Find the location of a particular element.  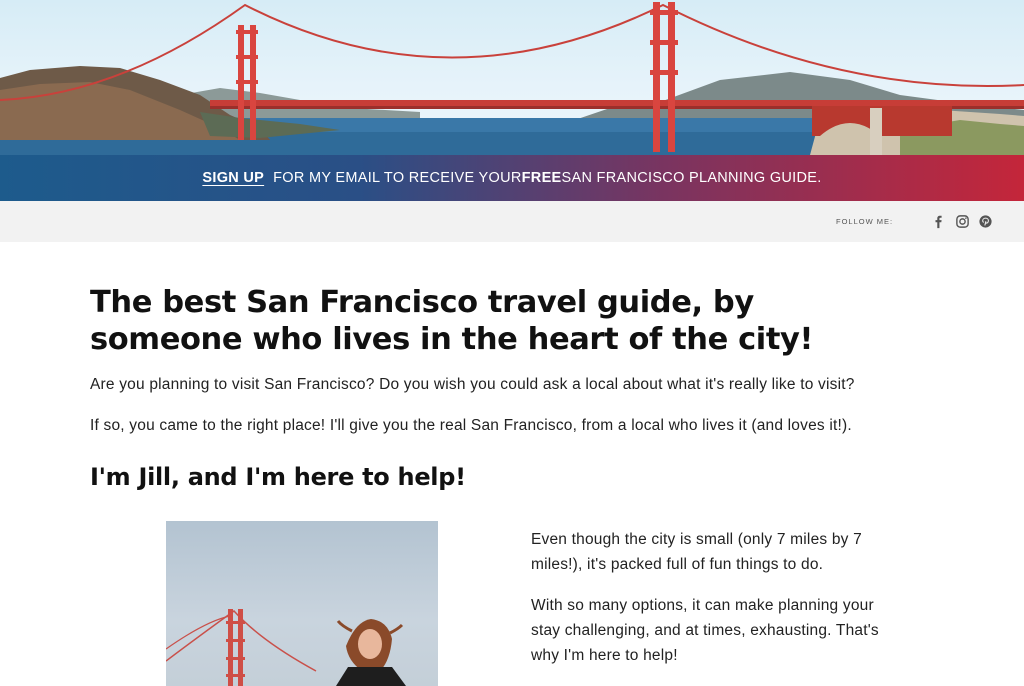

pinterest-icon is located at coordinates (985, 221).